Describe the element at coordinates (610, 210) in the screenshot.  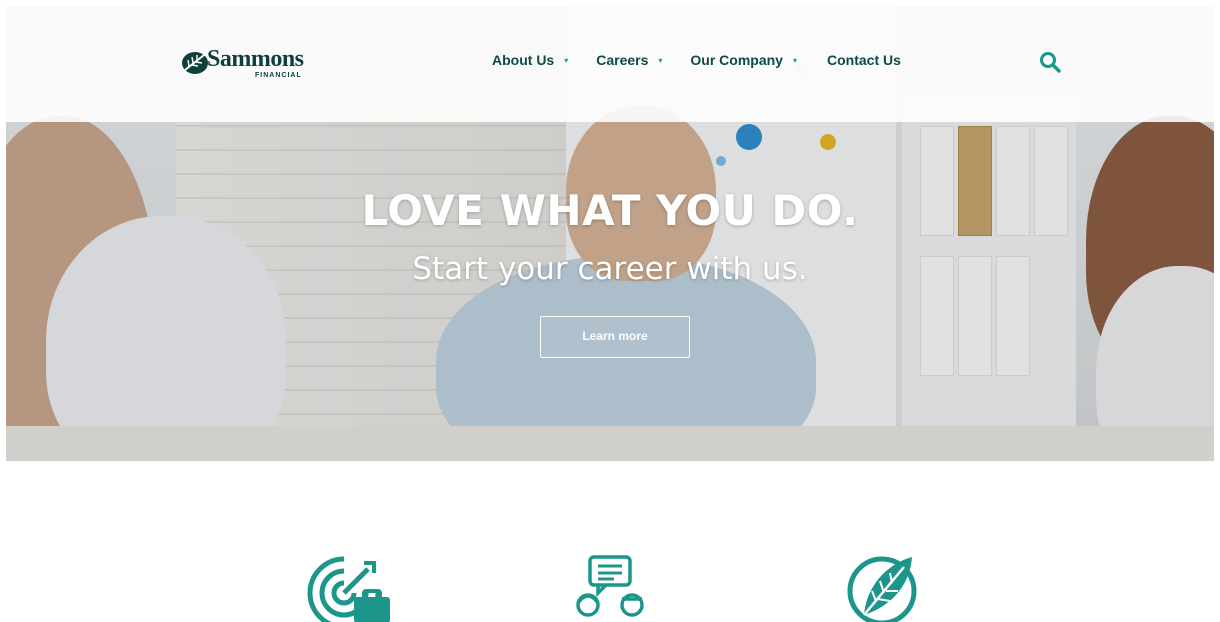
I see `hero-title: LOVE WHAT YOU DO.` at that location.